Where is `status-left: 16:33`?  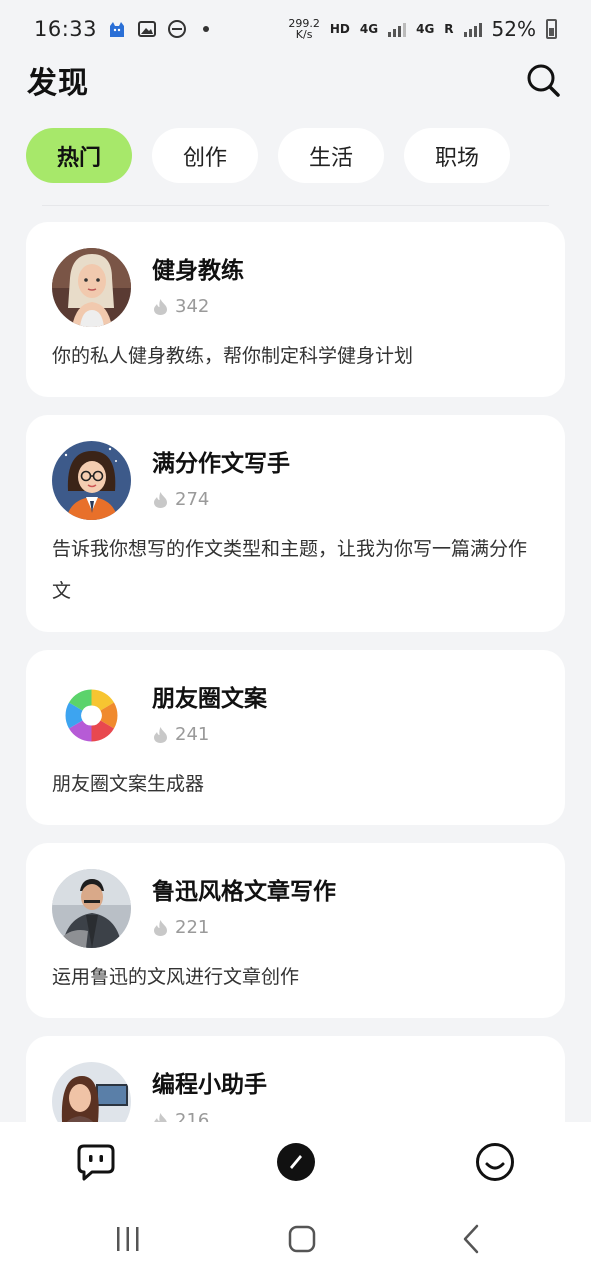 status-left: 16:33 is located at coordinates (122, 29).